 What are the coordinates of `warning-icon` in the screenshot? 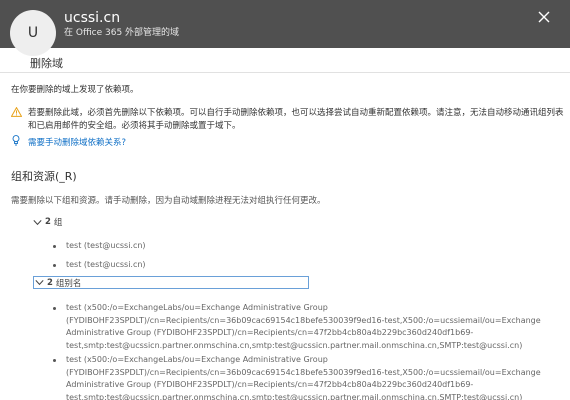 It's located at (16, 112).